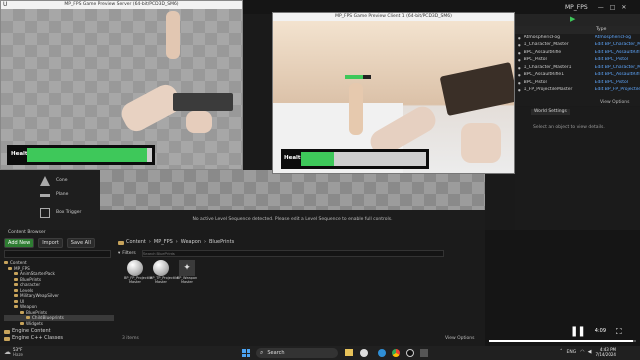 Image resolution: width=640 pixels, height=360 pixels. I want to click on outliner-row-name: BPC_AssaultRifle, so click(542, 52).